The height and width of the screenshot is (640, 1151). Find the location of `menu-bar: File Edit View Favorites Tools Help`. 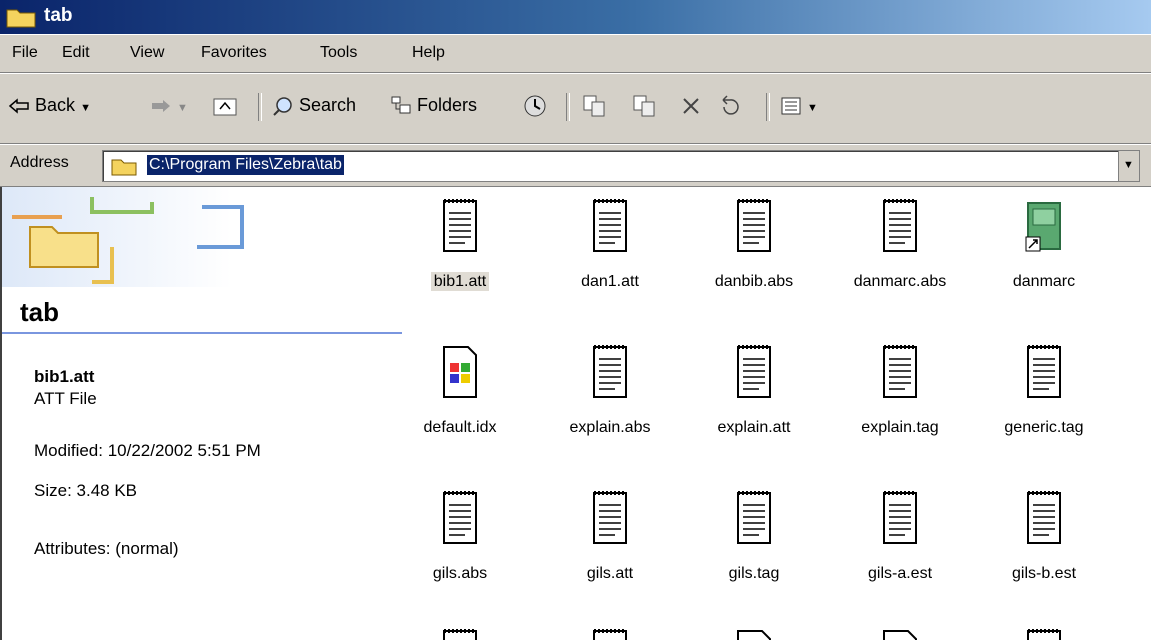

menu-bar: File Edit View Favorites Tools Help is located at coordinates (575, 53).